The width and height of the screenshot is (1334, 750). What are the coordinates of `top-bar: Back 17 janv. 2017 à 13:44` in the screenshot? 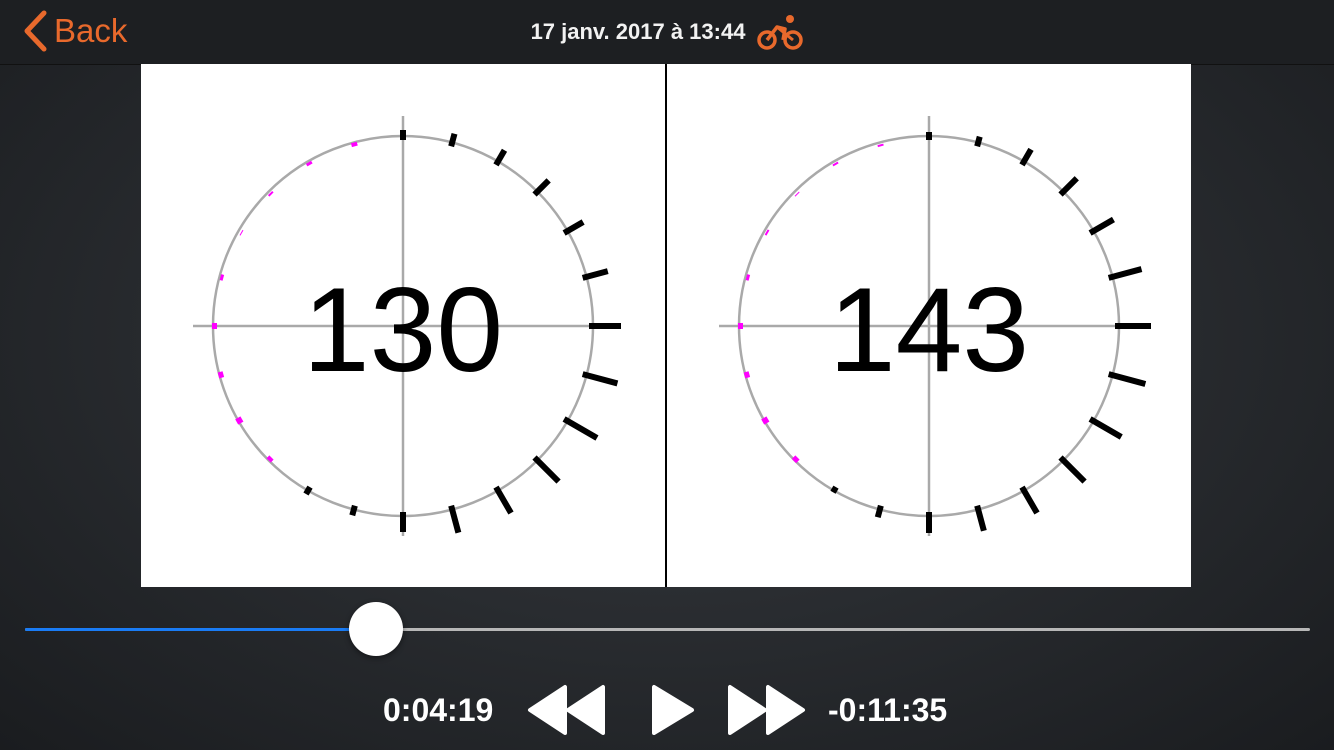 It's located at (667, 32).